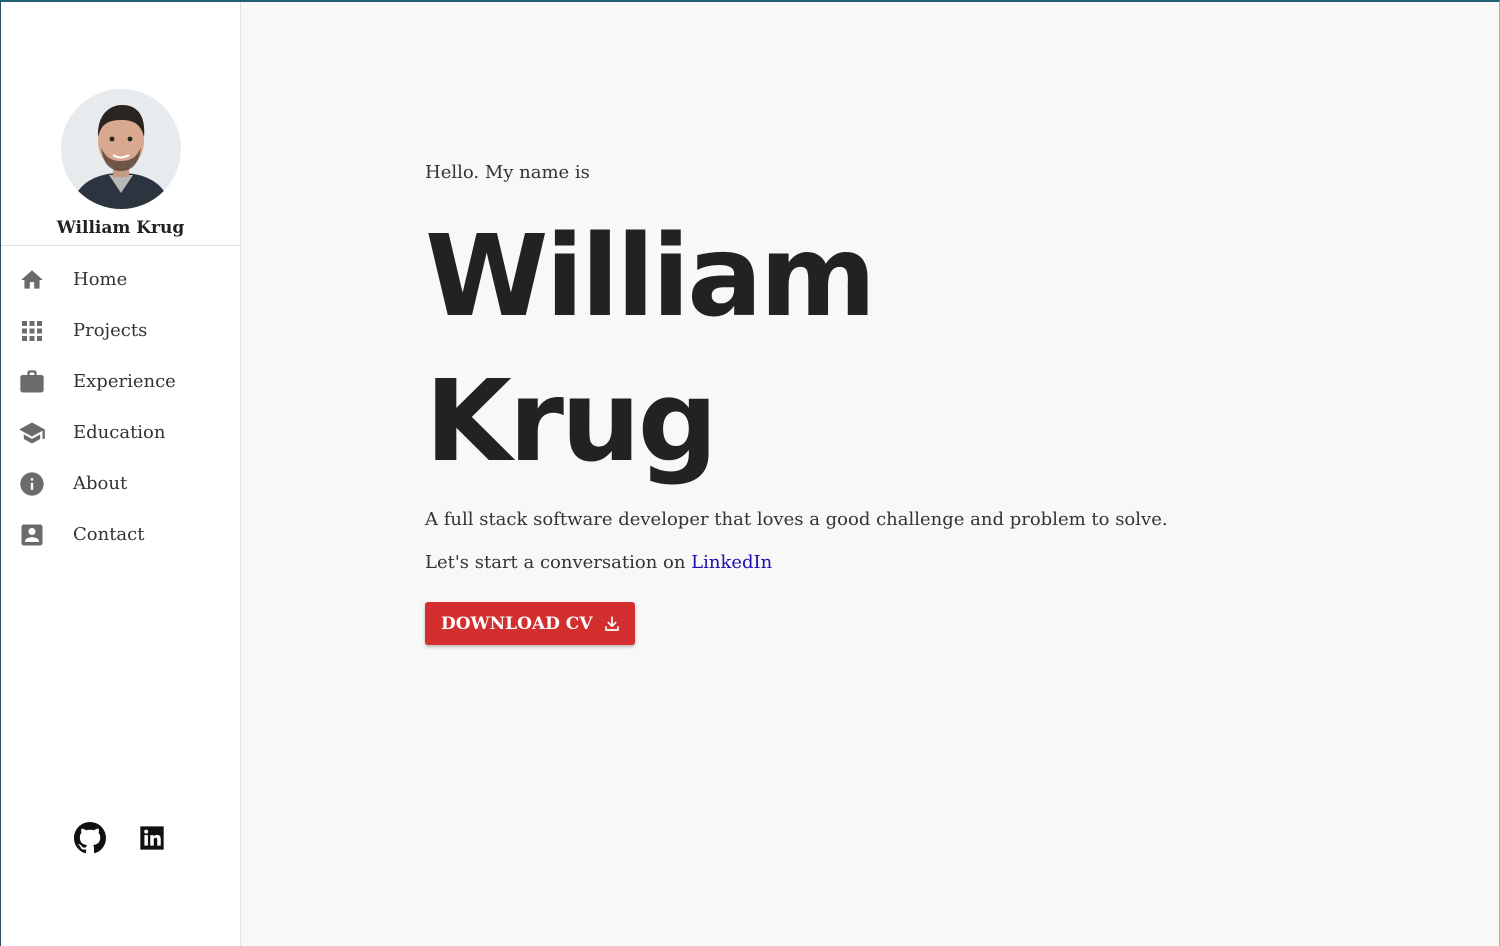  What do you see at coordinates (124, 381) in the screenshot?
I see `sidebar-item-label: Experience` at bounding box center [124, 381].